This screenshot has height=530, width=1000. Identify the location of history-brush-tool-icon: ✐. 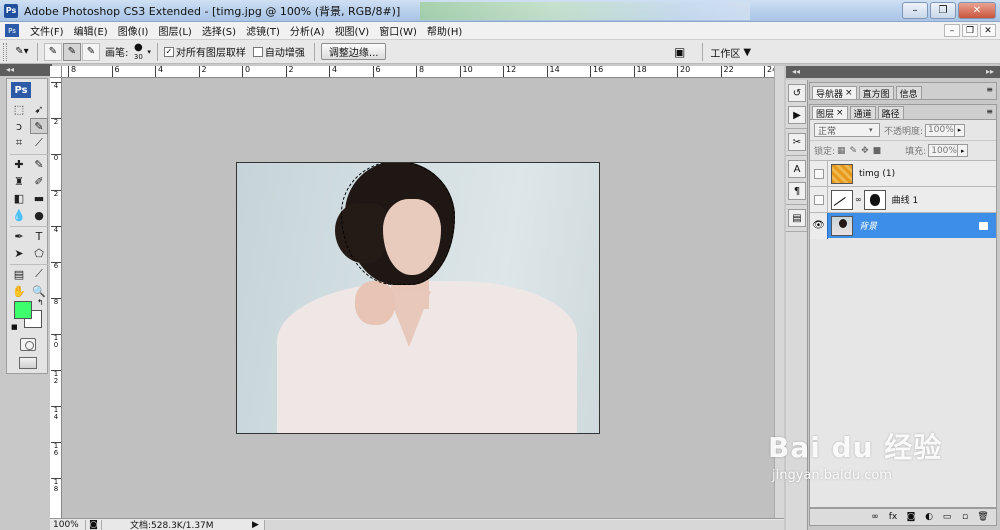
(39, 181).